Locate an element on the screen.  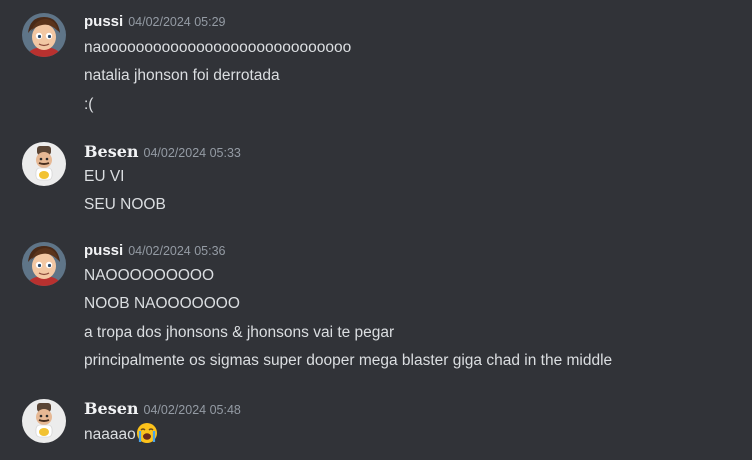
message-text: NAOOOOOOOOO is located at coordinates (149, 275).